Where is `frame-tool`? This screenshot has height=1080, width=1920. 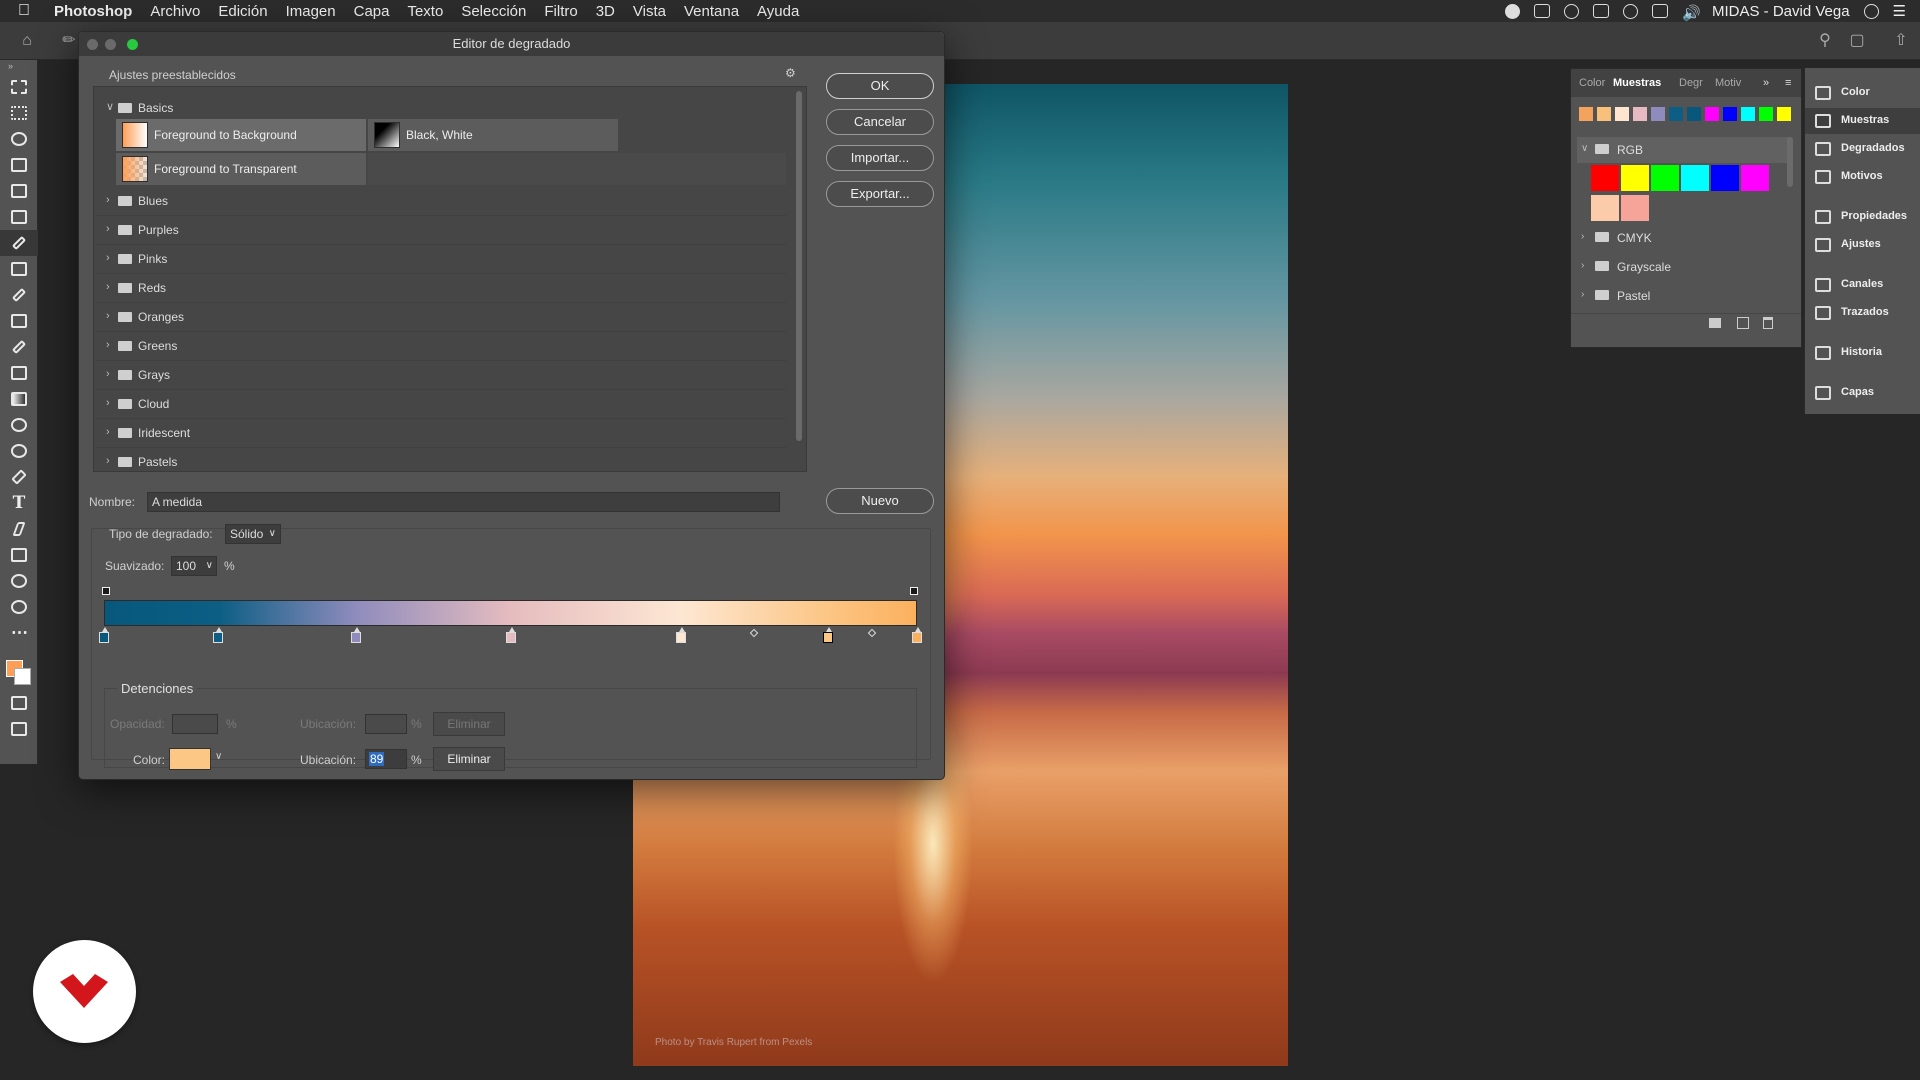
frame-tool is located at coordinates (19, 217).